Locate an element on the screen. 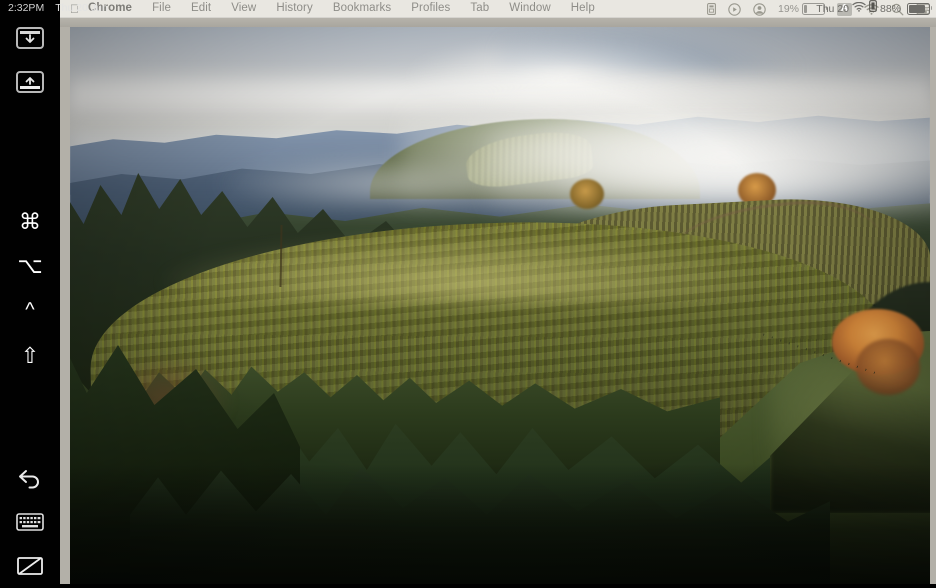 Image resolution: width=936 pixels, height=588 pixels. keyboard-icon is located at coordinates (30, 522).